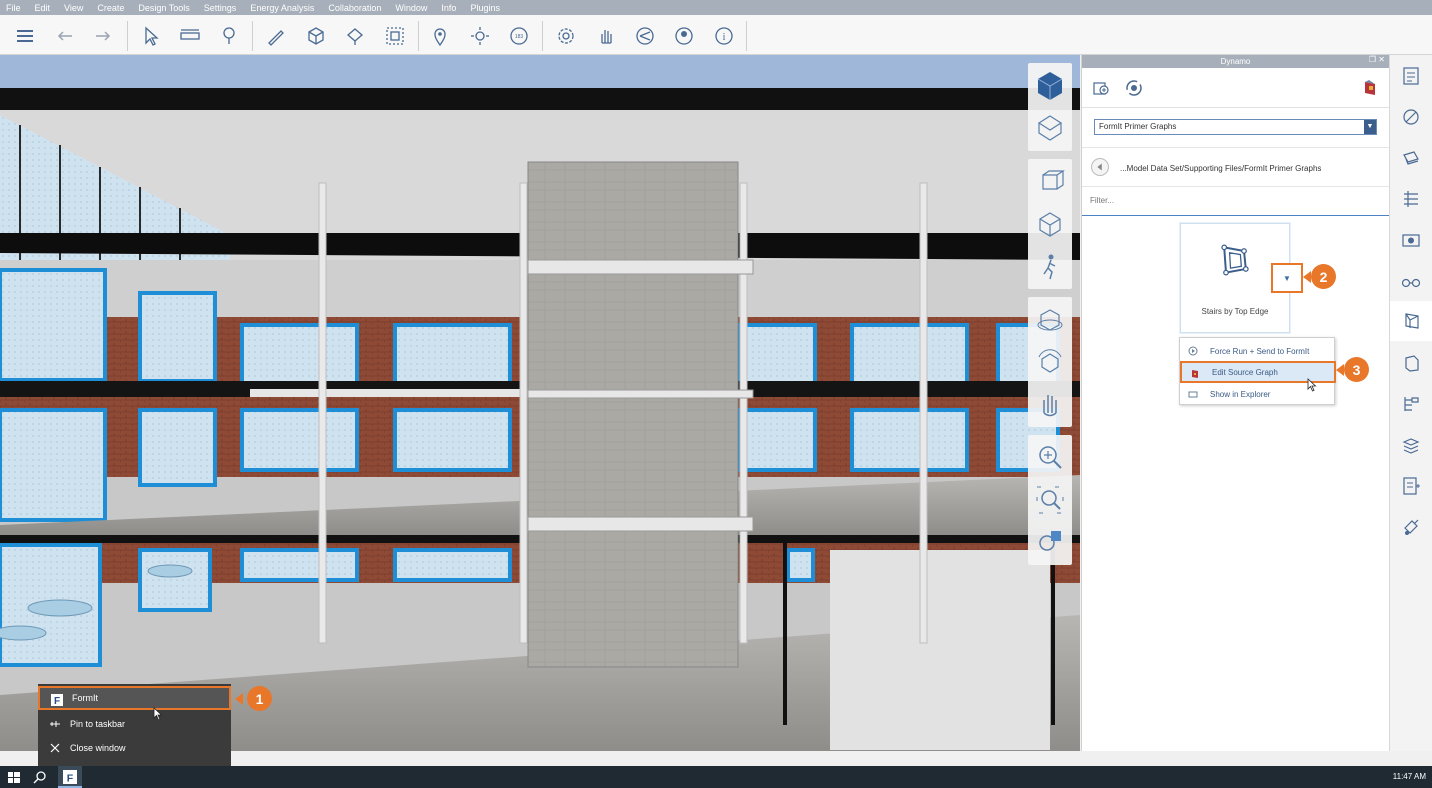  I want to click on tile-options-dropdown: ▼, so click(1287, 278).